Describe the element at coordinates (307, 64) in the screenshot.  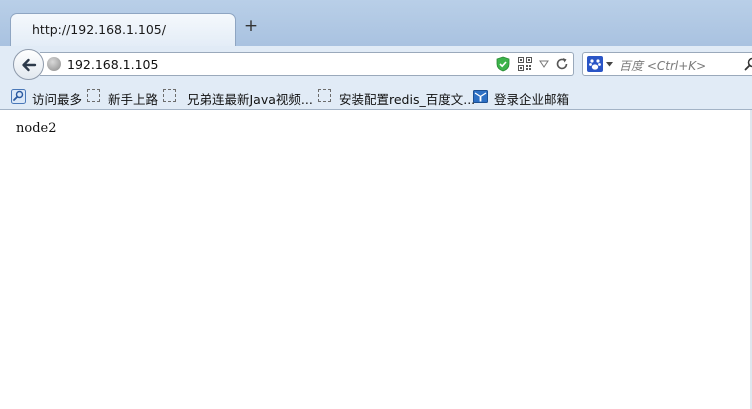
I see `url-bar: 192.168.1.105` at that location.